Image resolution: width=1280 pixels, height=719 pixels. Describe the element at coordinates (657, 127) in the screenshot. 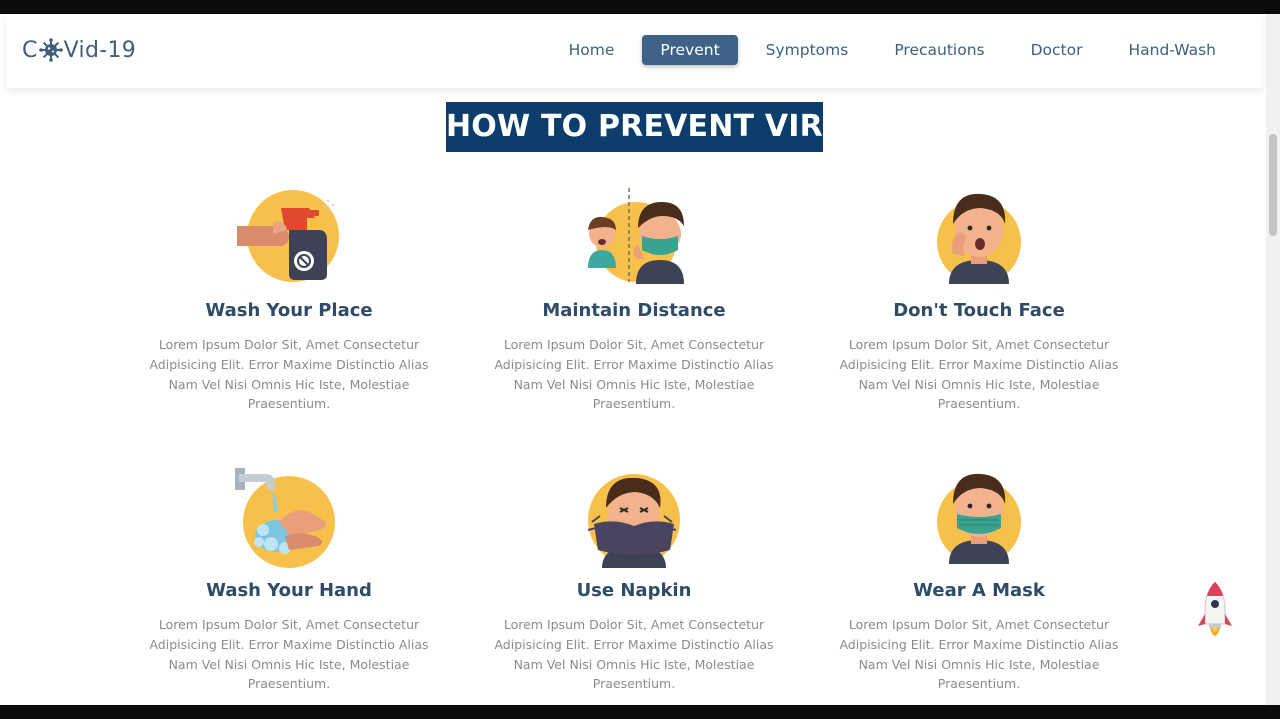

I see `section-heading: HOW TO PREVENT VIRUS` at that location.